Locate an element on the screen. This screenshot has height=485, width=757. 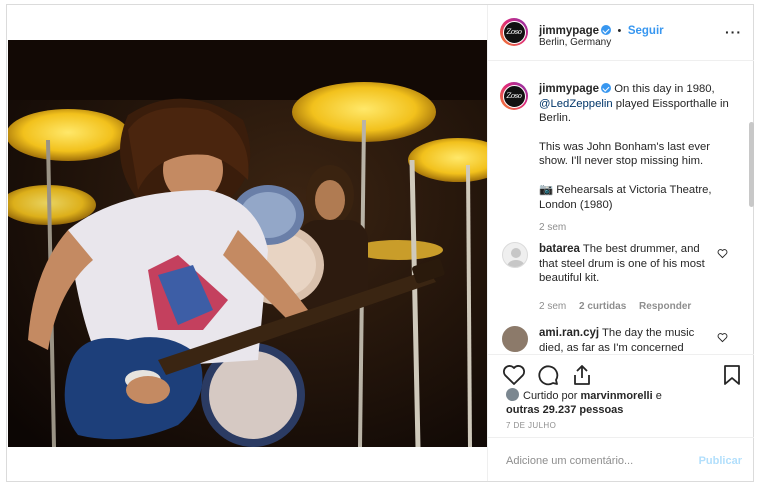
scrollbar is located at coordinates (751, 164).